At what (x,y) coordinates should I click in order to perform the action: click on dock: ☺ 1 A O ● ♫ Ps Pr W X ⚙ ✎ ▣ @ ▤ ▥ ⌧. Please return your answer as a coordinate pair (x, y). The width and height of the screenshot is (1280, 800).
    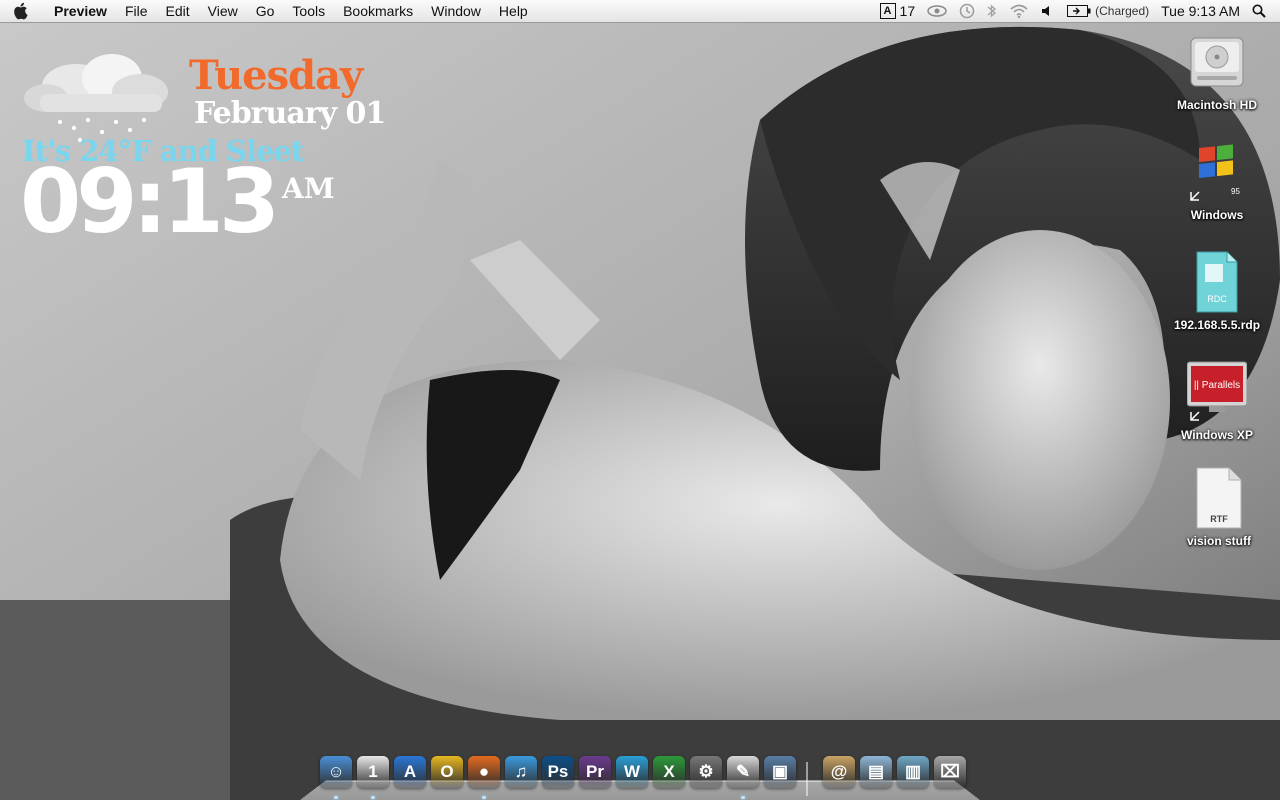
    Looking at the image, I should click on (640, 777).